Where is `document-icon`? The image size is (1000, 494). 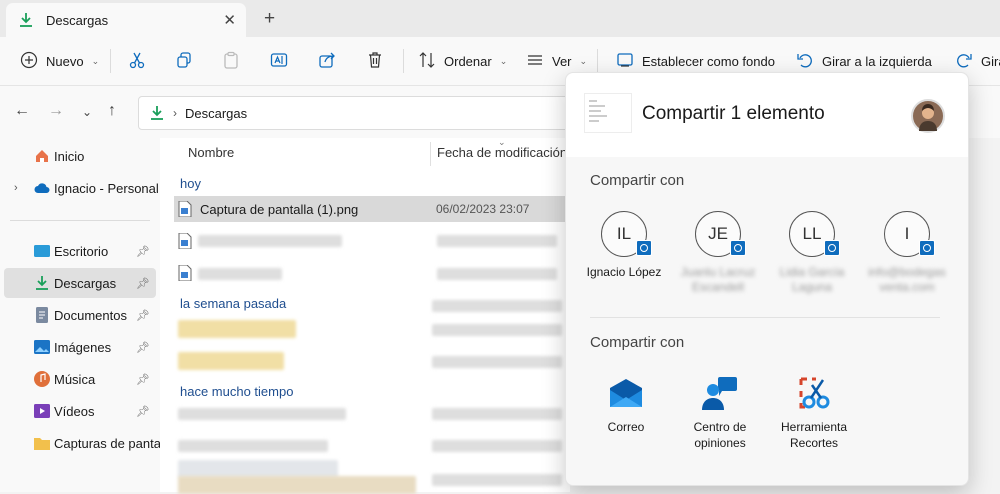
document-icon is located at coordinates (42, 315).